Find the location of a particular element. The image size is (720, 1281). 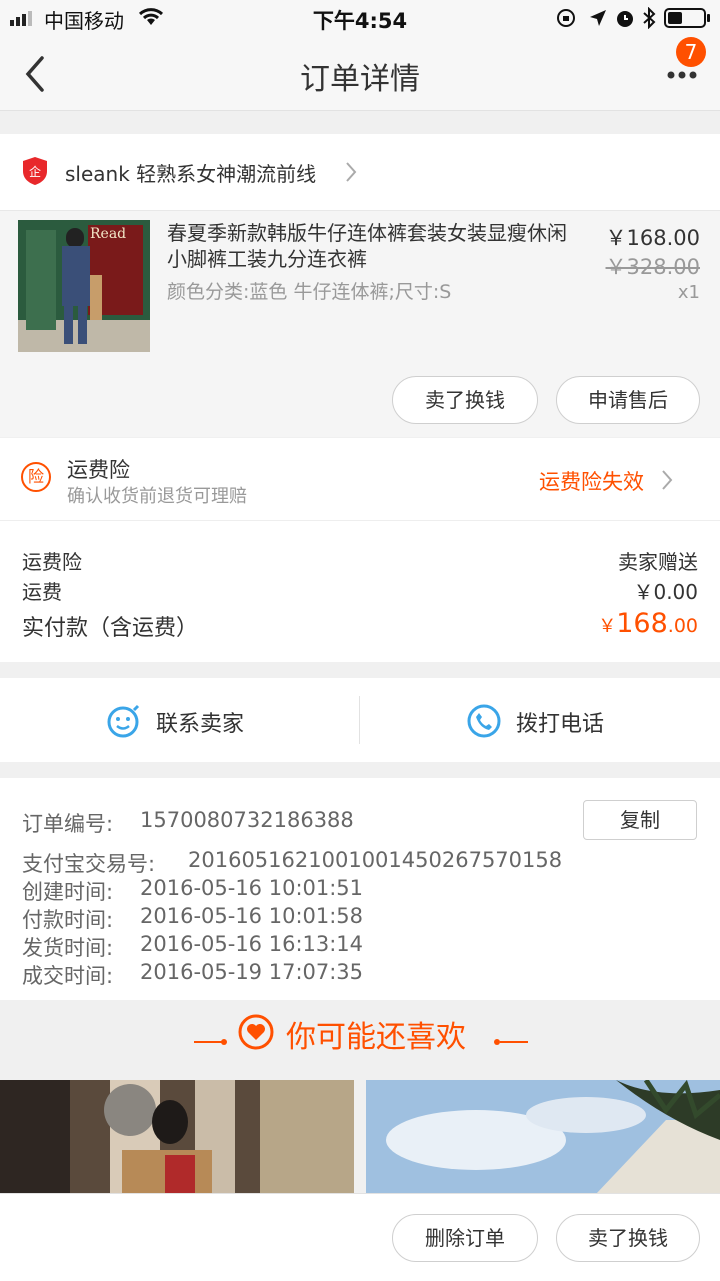

total-currency: ￥ is located at coordinates (607, 626).